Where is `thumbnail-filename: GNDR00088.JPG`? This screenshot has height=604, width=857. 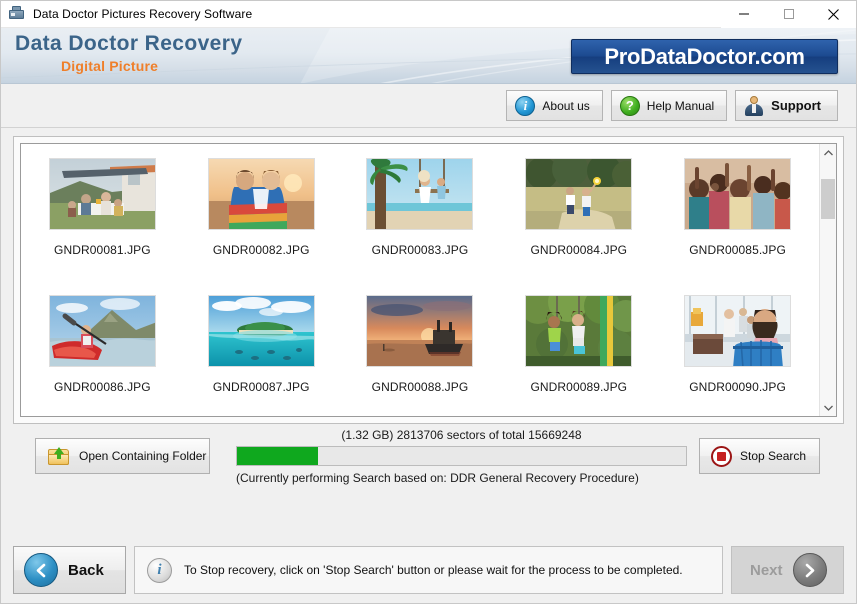
thumbnail-filename: GNDR00088.JPG is located at coordinates (420, 387).